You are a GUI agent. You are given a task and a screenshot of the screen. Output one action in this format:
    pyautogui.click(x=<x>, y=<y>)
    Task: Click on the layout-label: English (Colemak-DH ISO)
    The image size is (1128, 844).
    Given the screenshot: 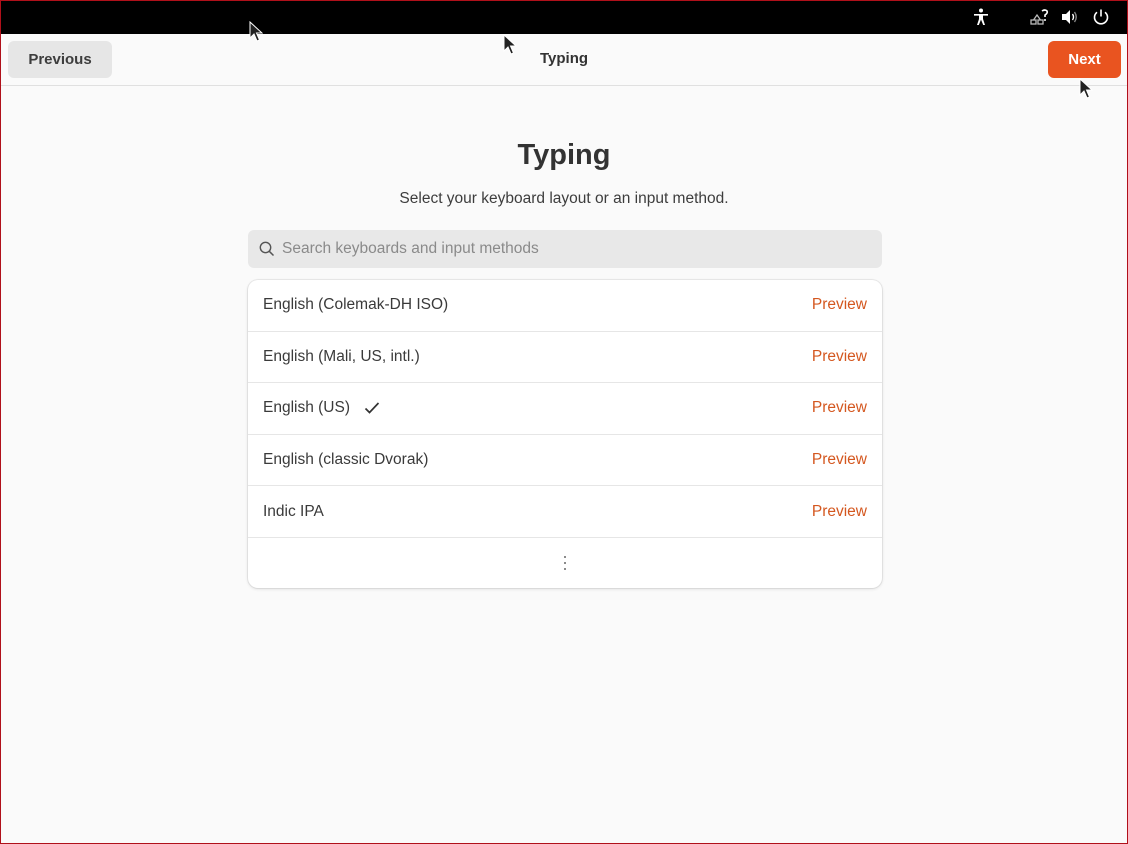 What is the action you would take?
    pyautogui.click(x=356, y=305)
    